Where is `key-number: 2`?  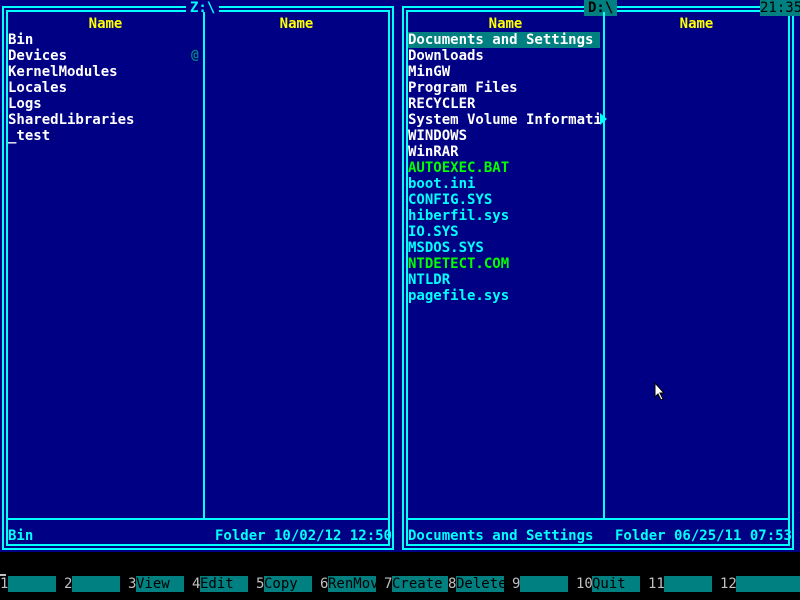
key-number: 2 is located at coordinates (68, 584).